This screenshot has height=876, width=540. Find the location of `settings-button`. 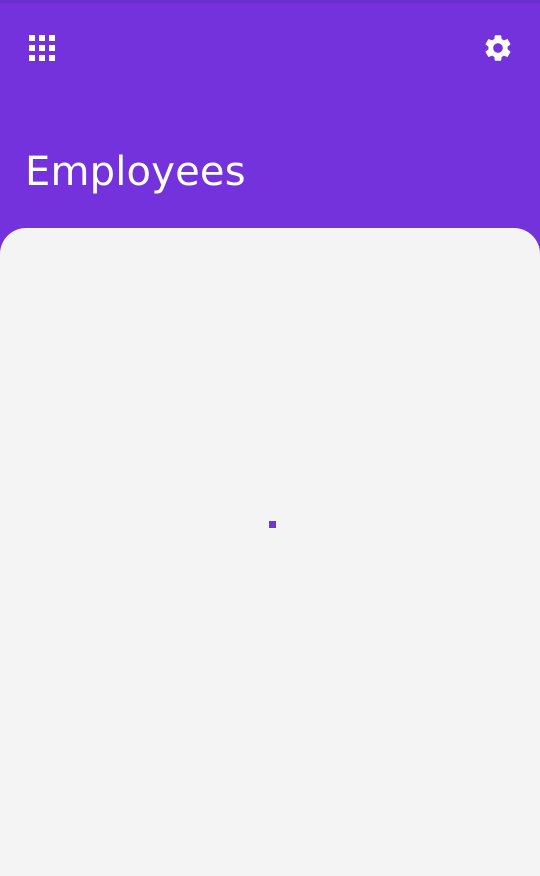

settings-button is located at coordinates (498, 48).